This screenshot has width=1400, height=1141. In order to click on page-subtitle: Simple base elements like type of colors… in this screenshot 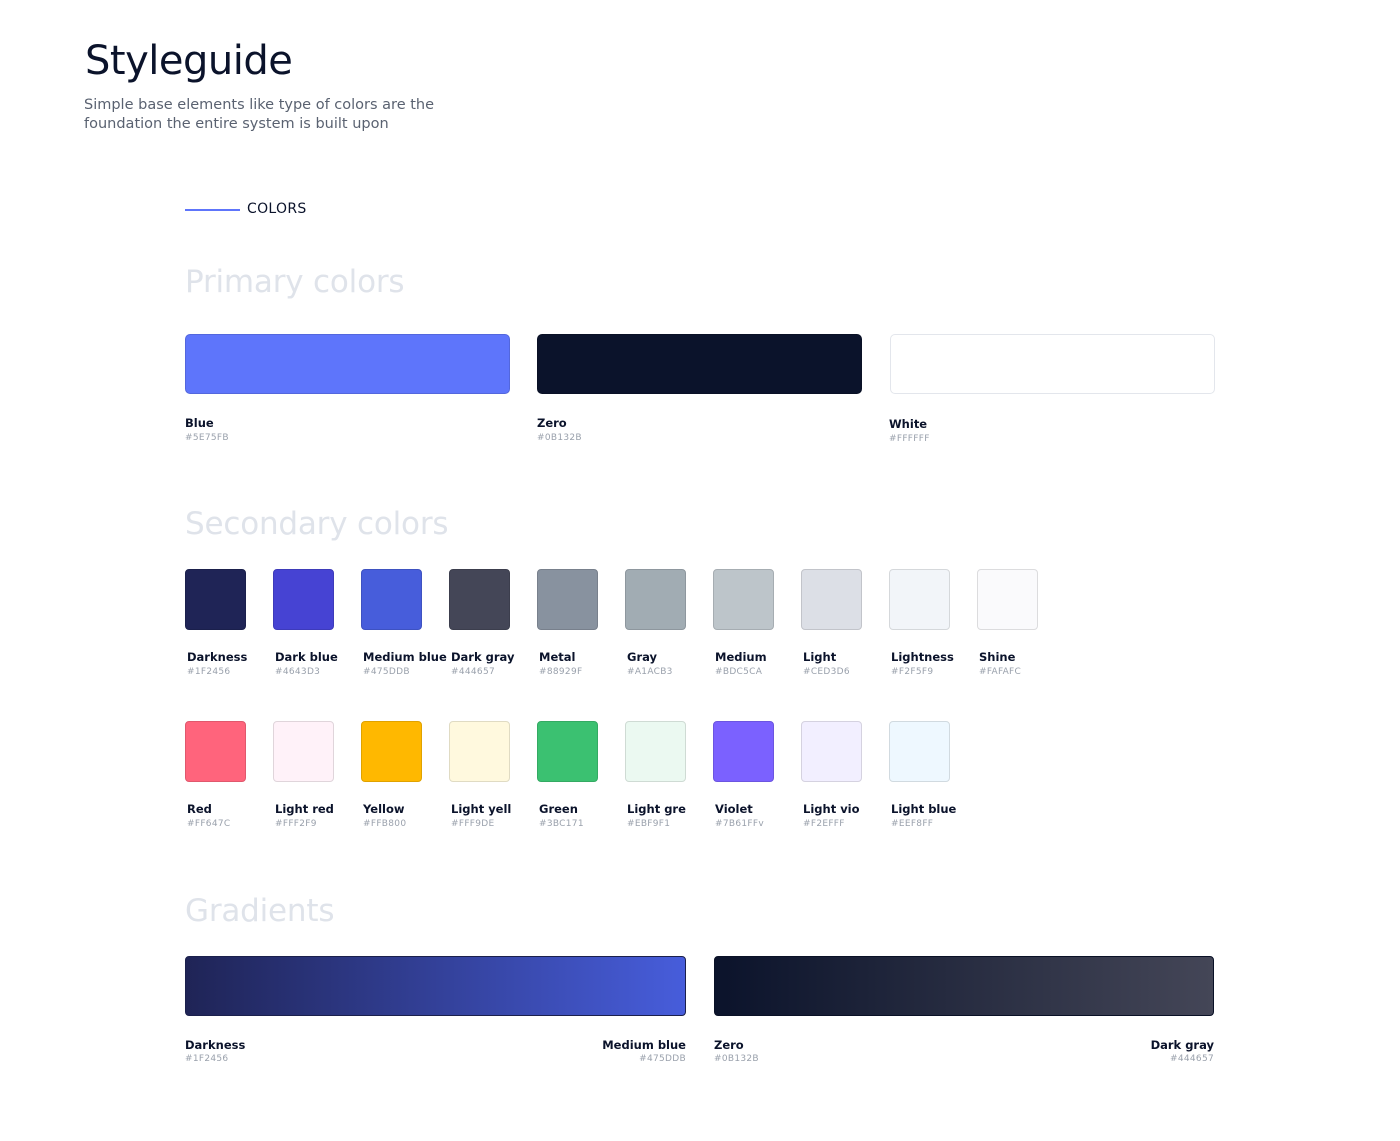, I will do `click(259, 114)`.